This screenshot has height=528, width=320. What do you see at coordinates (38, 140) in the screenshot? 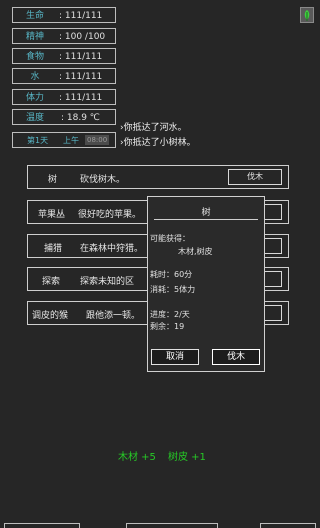
I see `day-label: 第1天` at bounding box center [38, 140].